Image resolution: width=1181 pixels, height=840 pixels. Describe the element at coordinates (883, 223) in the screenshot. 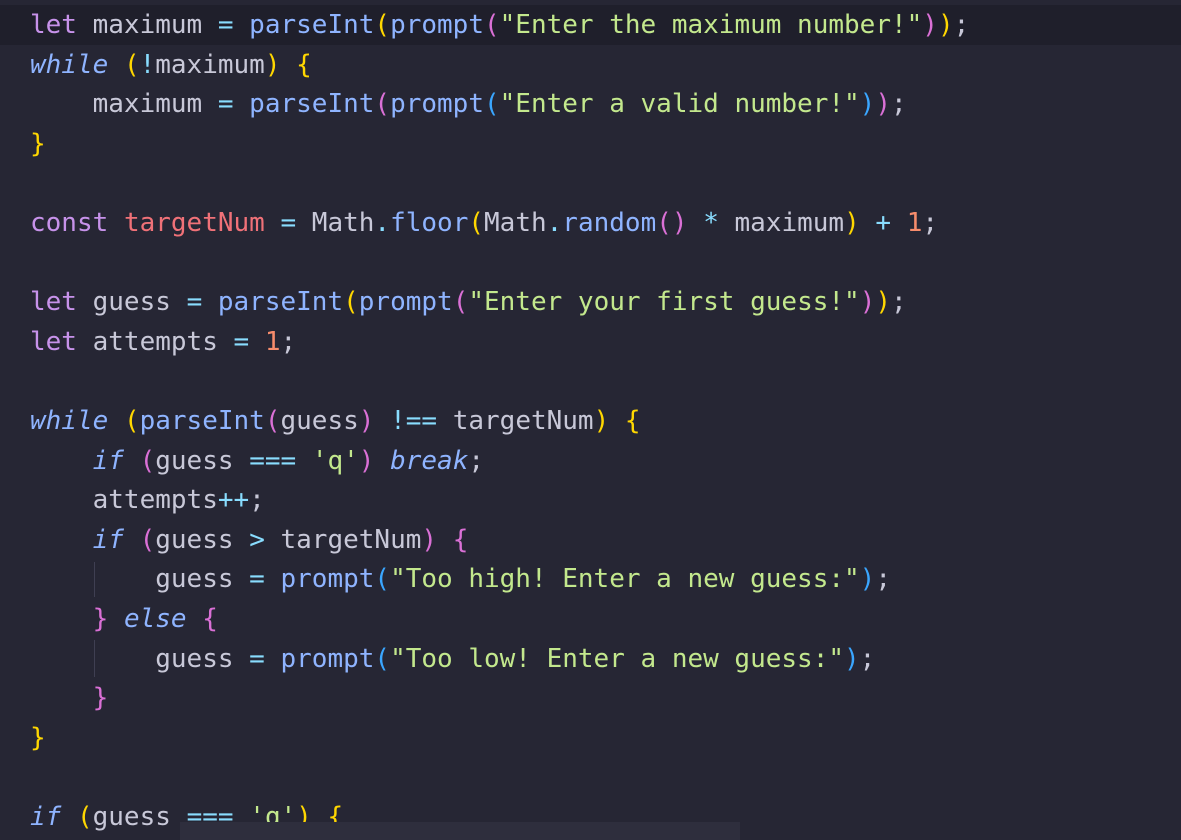

I see `token-operator: +` at that location.